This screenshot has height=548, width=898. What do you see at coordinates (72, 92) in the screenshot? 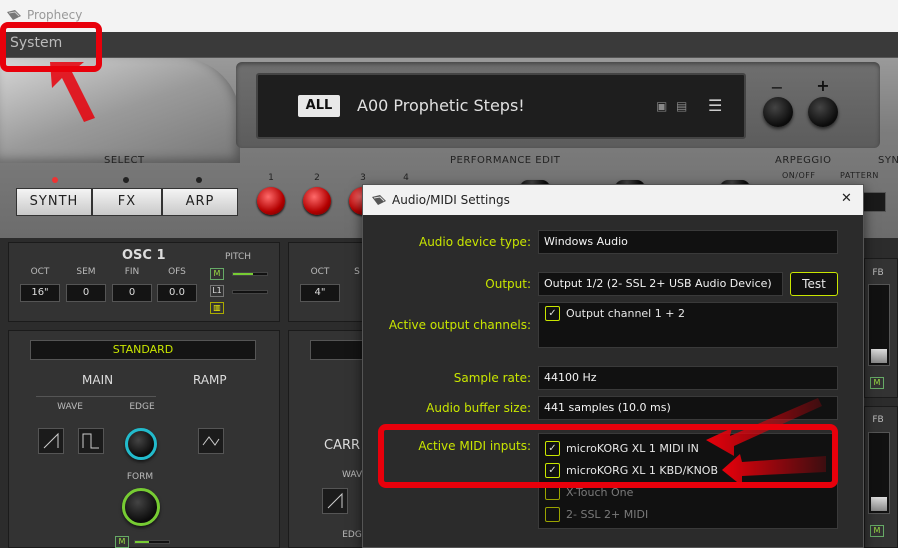
I see `arrow-system` at bounding box center [72, 92].